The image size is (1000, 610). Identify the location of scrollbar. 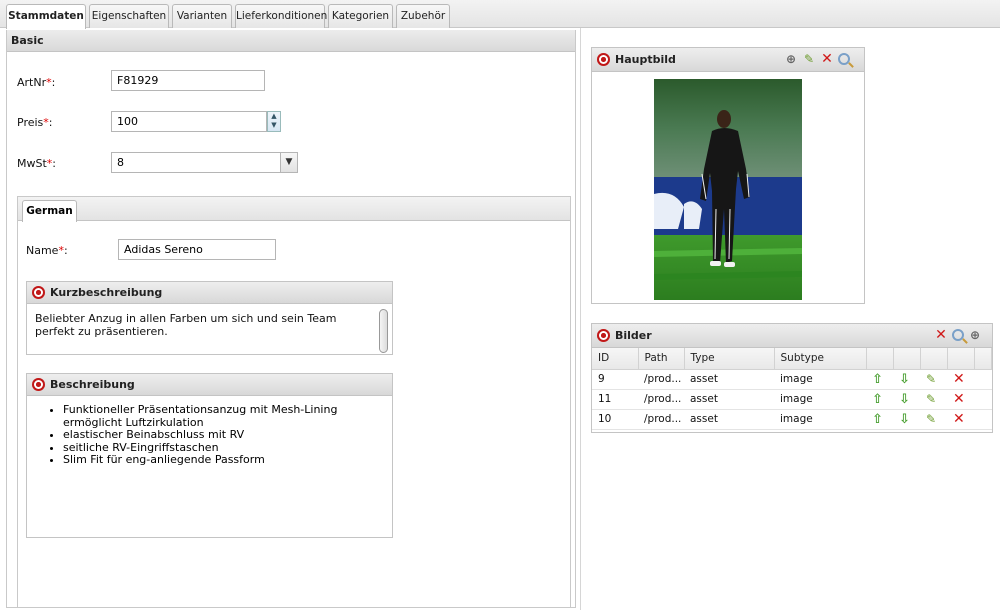
(383, 331).